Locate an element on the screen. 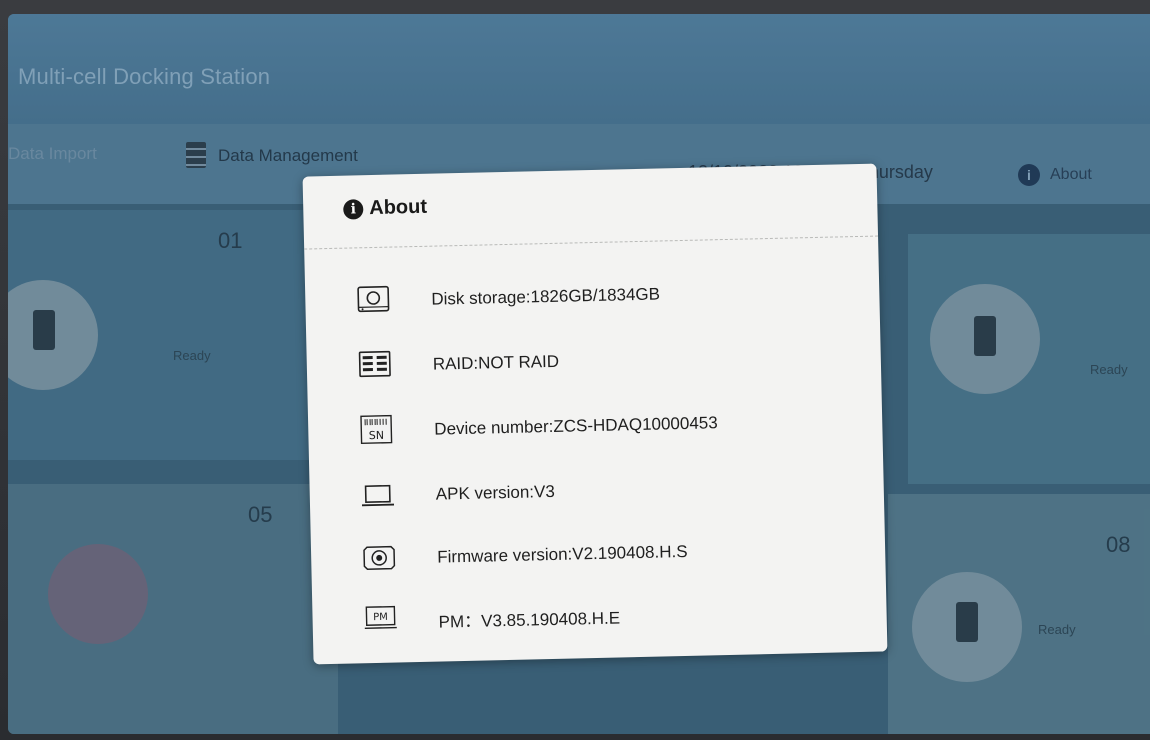 The width and height of the screenshot is (1150, 740). dialog-title: About is located at coordinates (398, 207).